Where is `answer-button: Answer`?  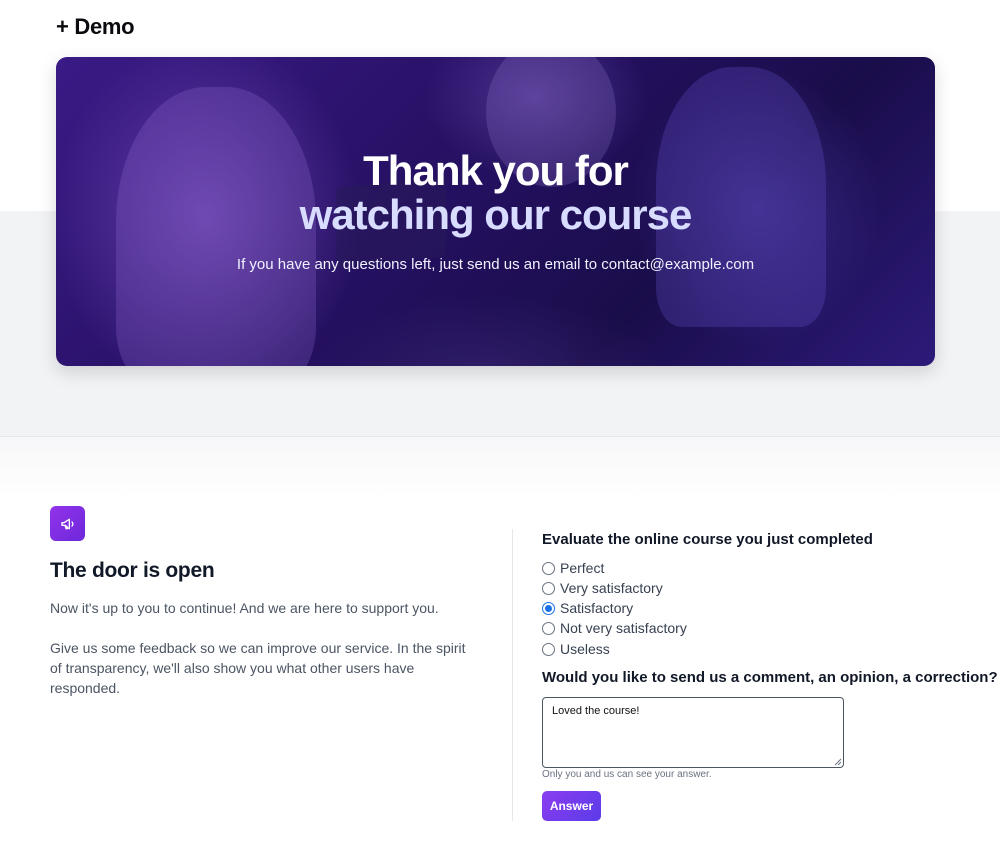
answer-button: Answer is located at coordinates (571, 806).